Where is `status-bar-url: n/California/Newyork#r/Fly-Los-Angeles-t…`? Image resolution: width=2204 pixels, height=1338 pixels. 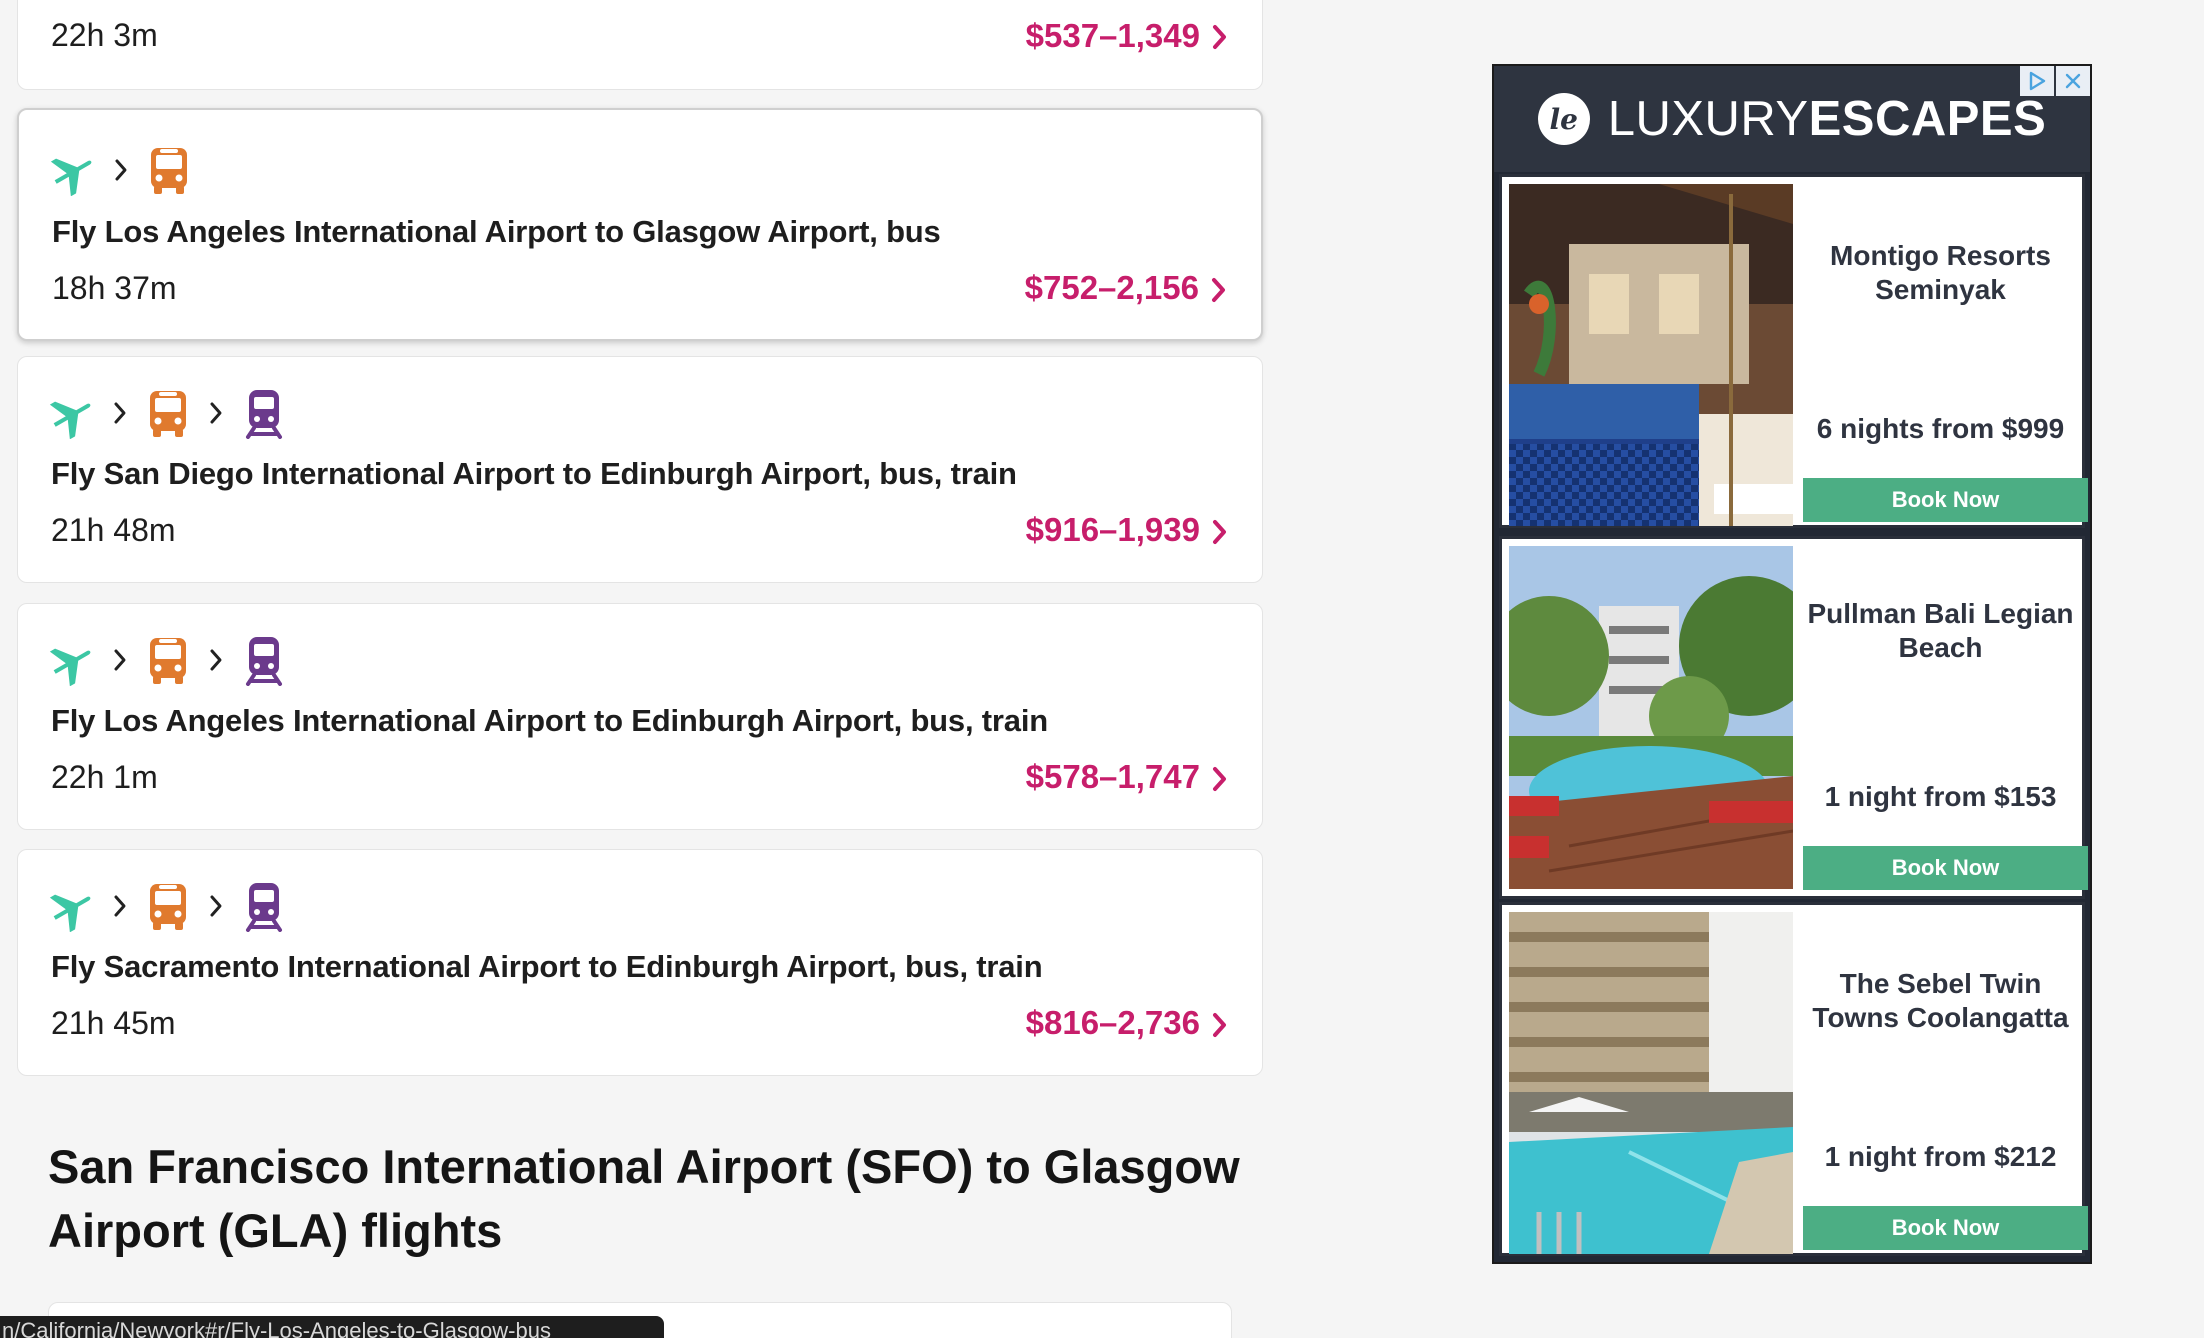
status-bar-url: n/California/Newyork#r/Fly-Los-Angeles-t… is located at coordinates (332, 1327).